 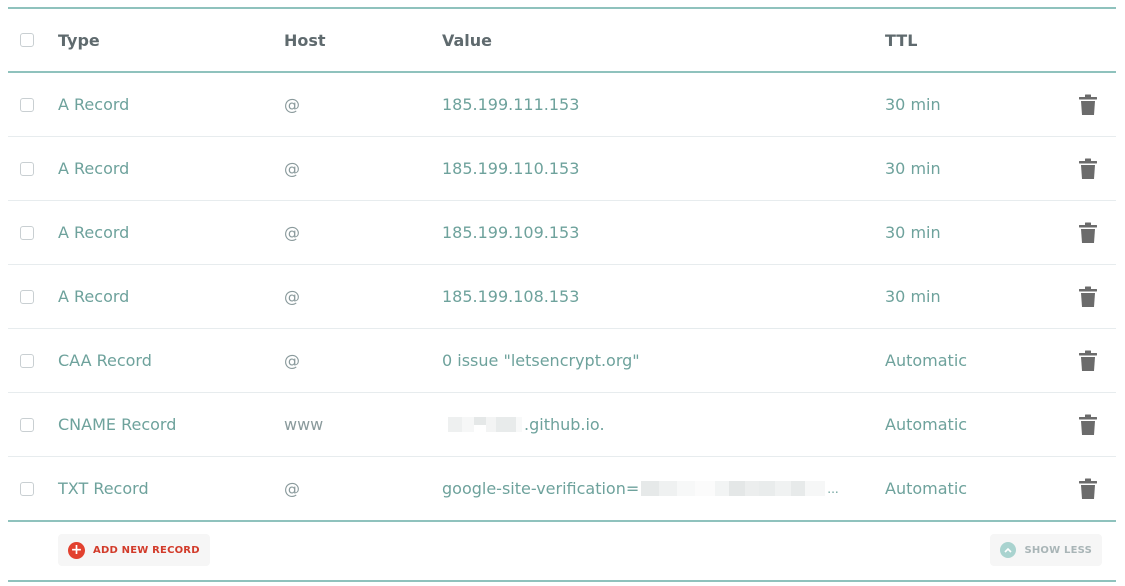 I want to click on header-value: Value, so click(x=467, y=40).